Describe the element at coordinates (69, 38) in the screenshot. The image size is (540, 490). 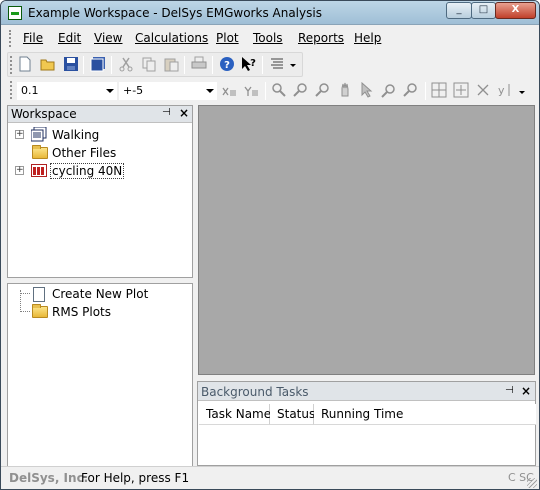
I see `menu-edit: Edit` at that location.